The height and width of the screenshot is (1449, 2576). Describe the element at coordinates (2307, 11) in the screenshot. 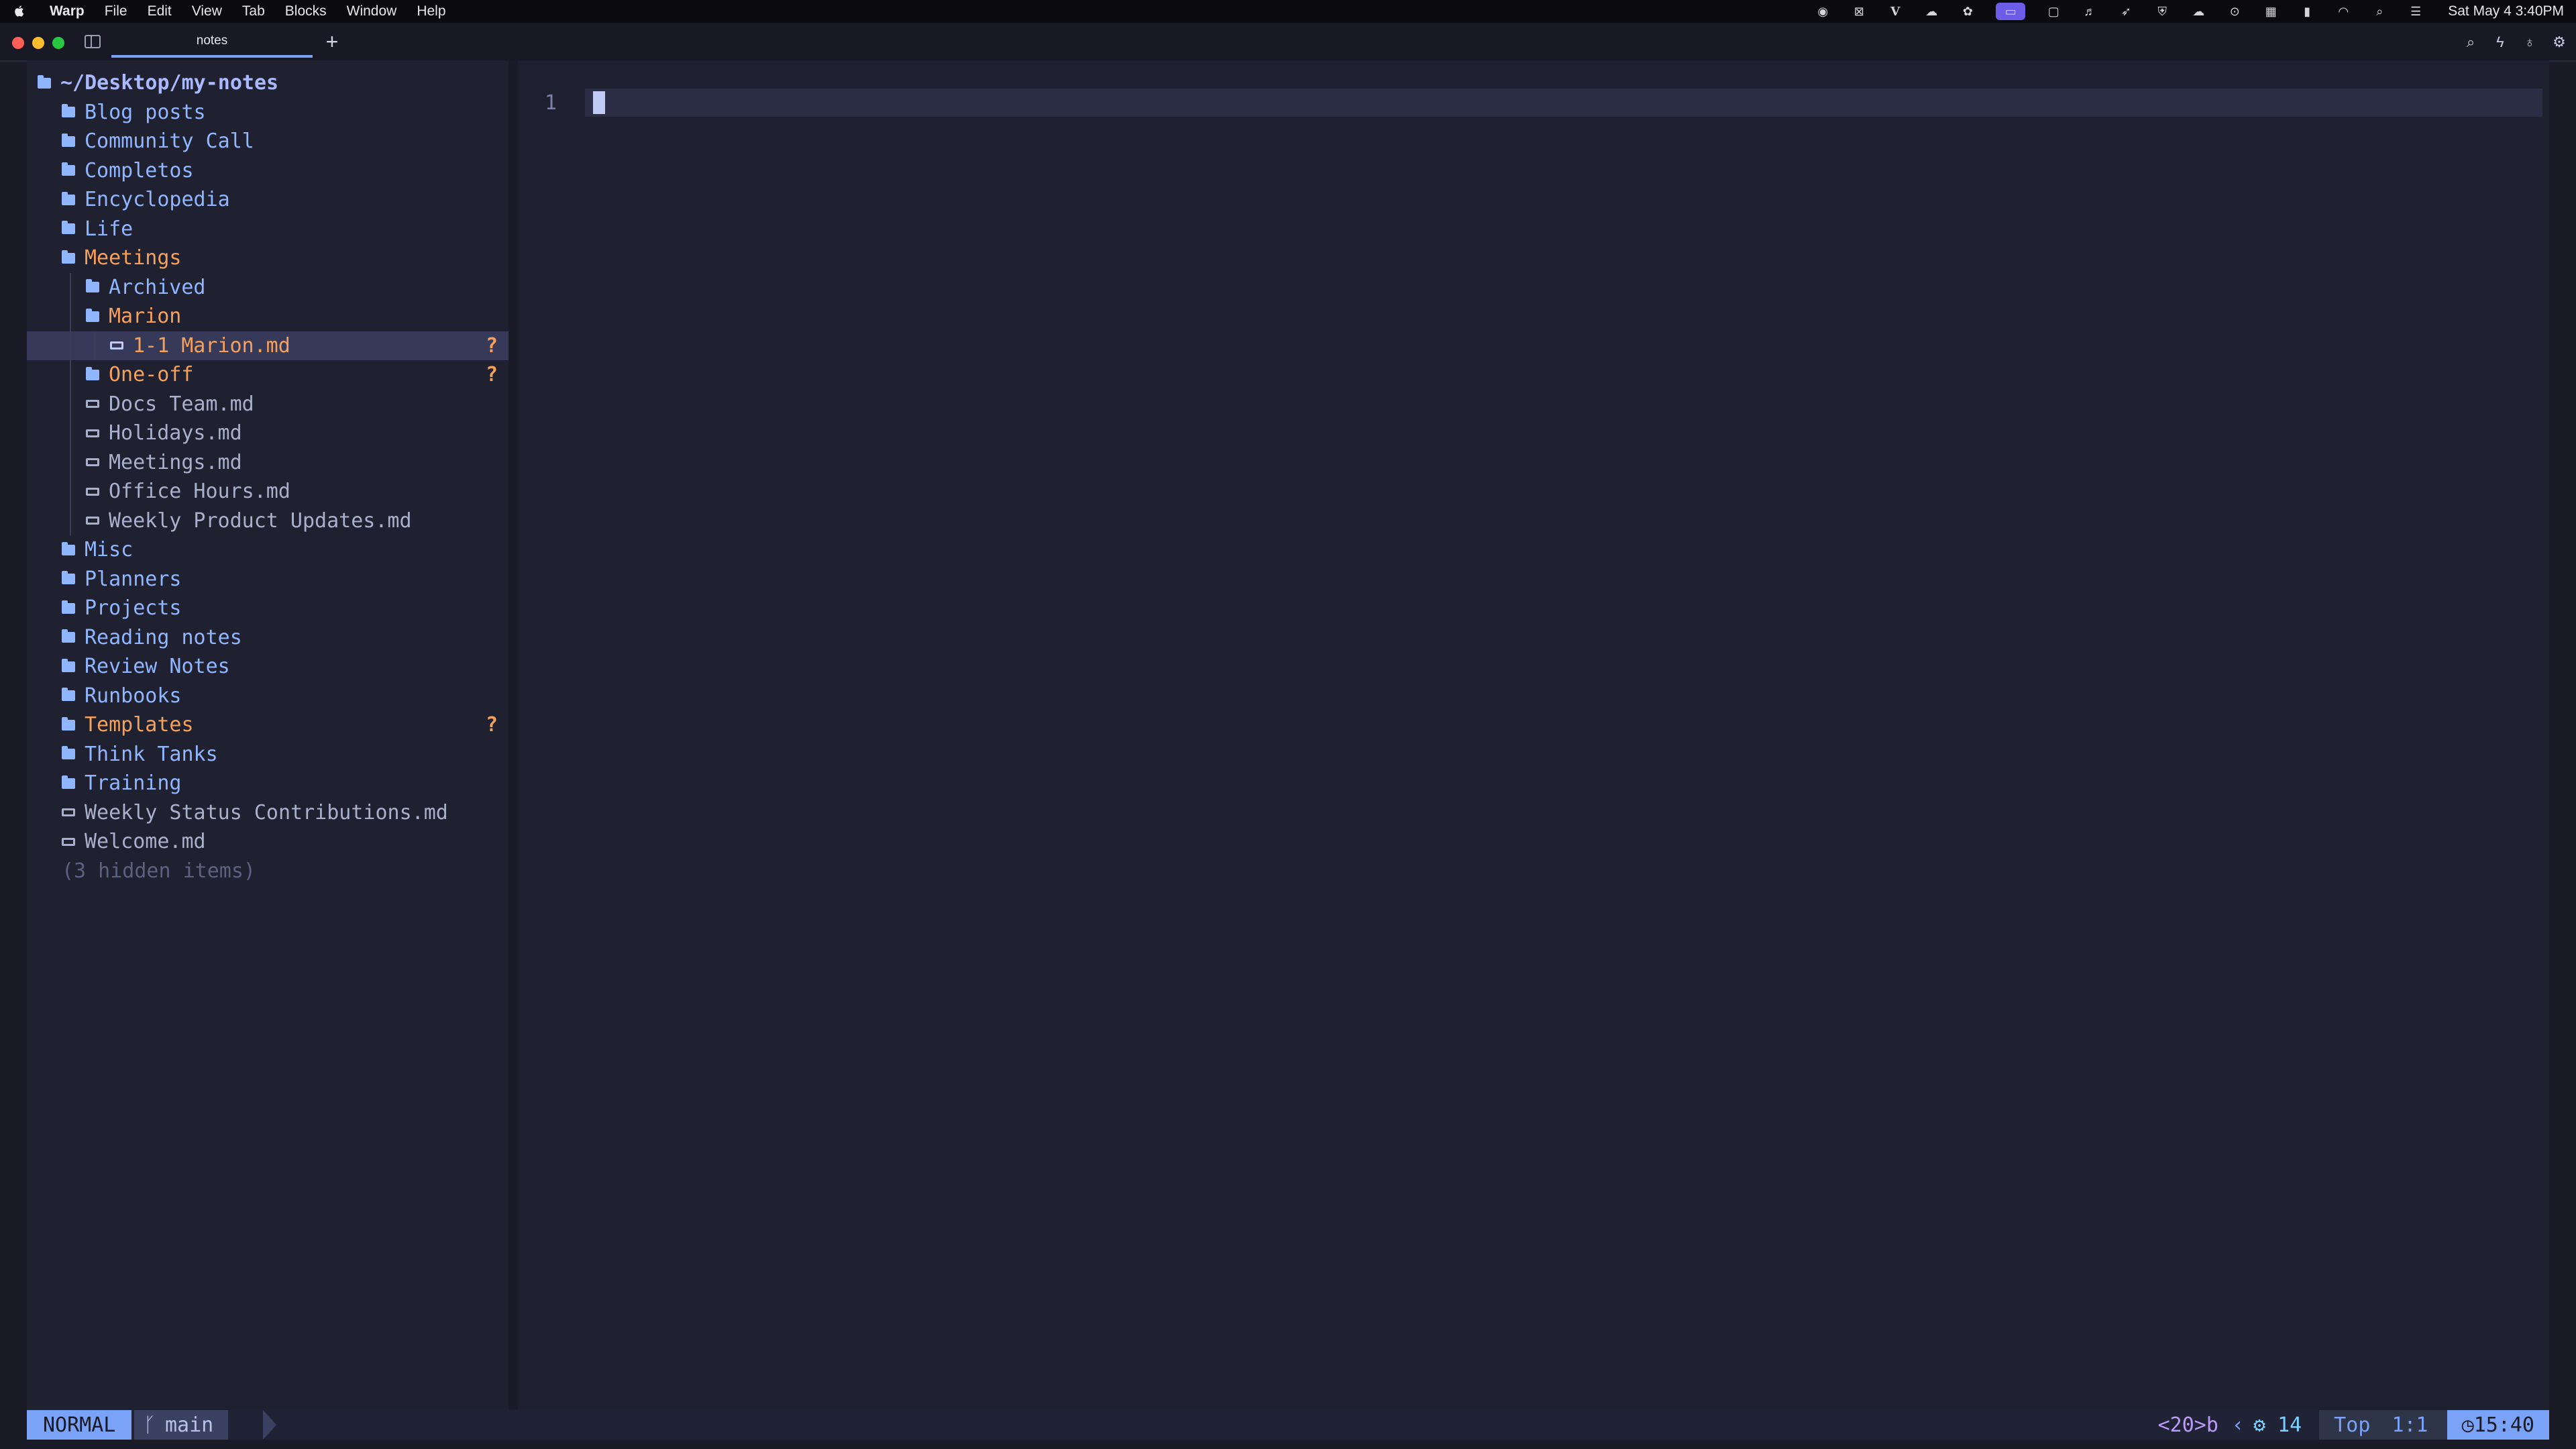

I see `battery-icon: ▮` at that location.